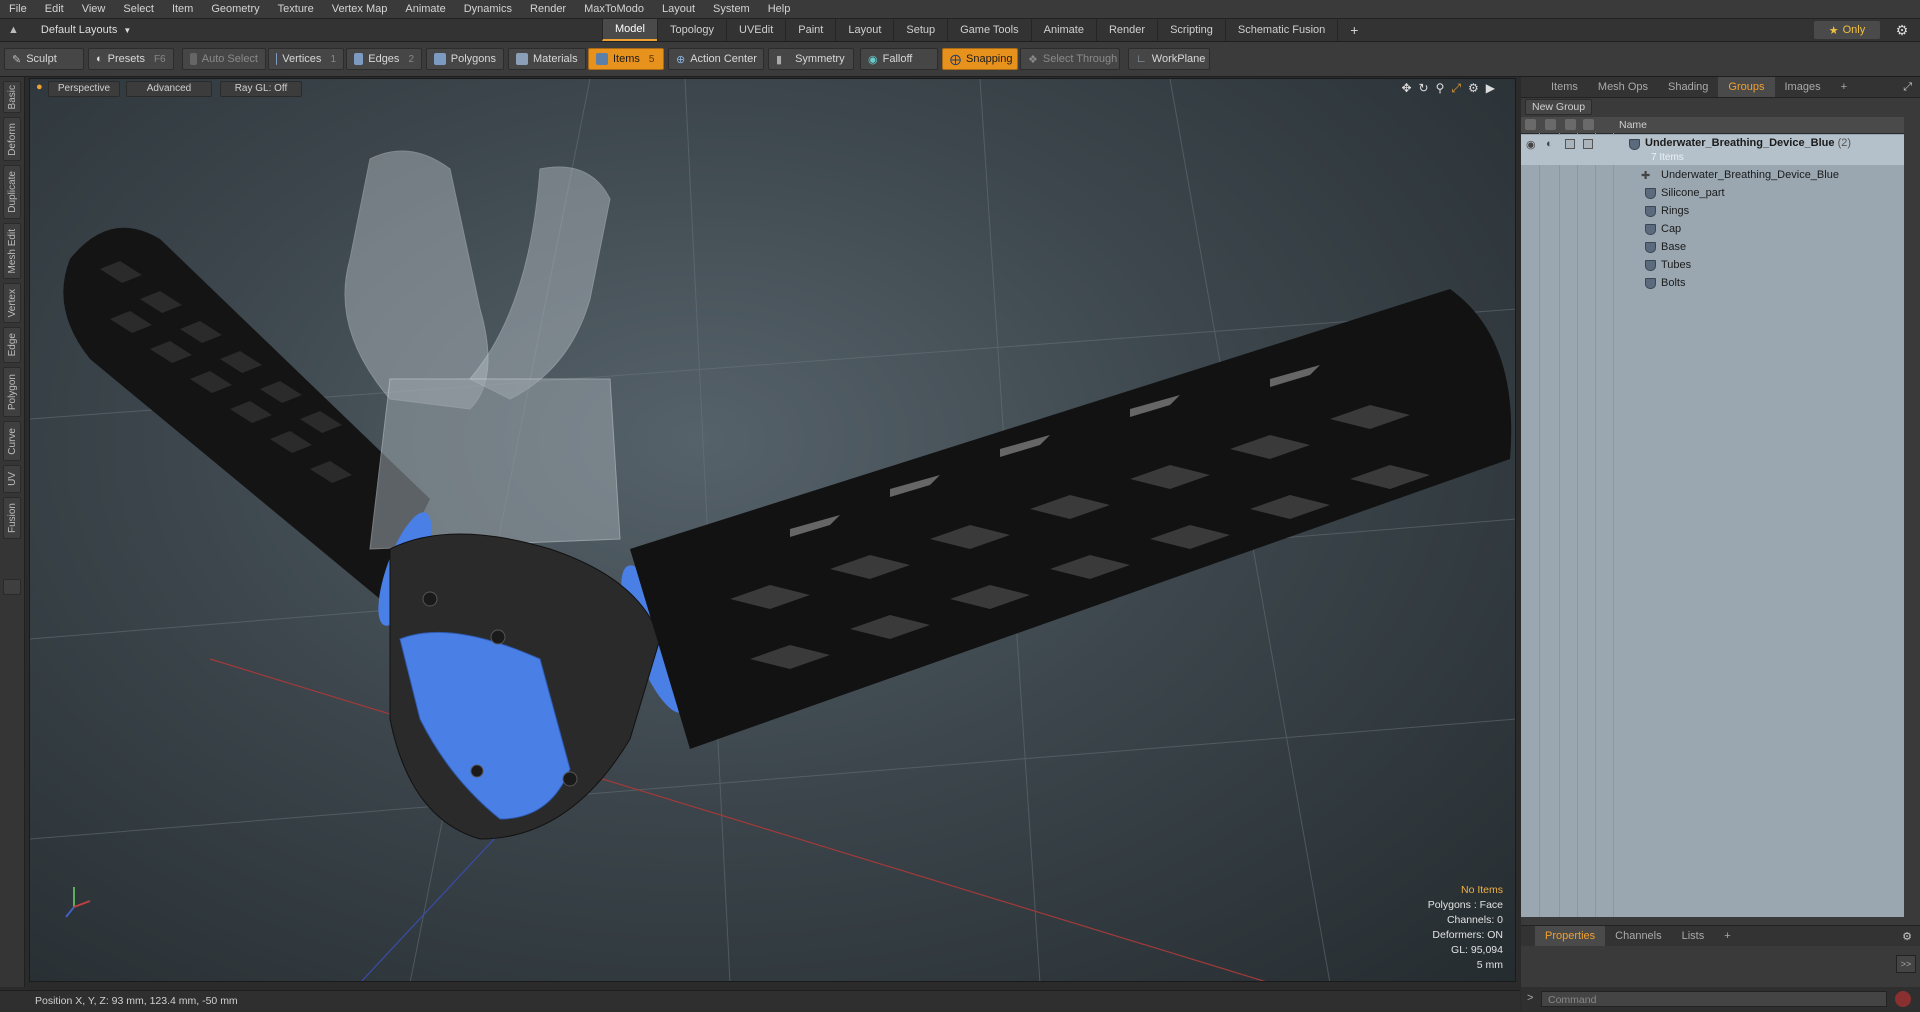 This screenshot has height=1012, width=1920. What do you see at coordinates (1126, 30) in the screenshot?
I see `tab-render: Render` at bounding box center [1126, 30].